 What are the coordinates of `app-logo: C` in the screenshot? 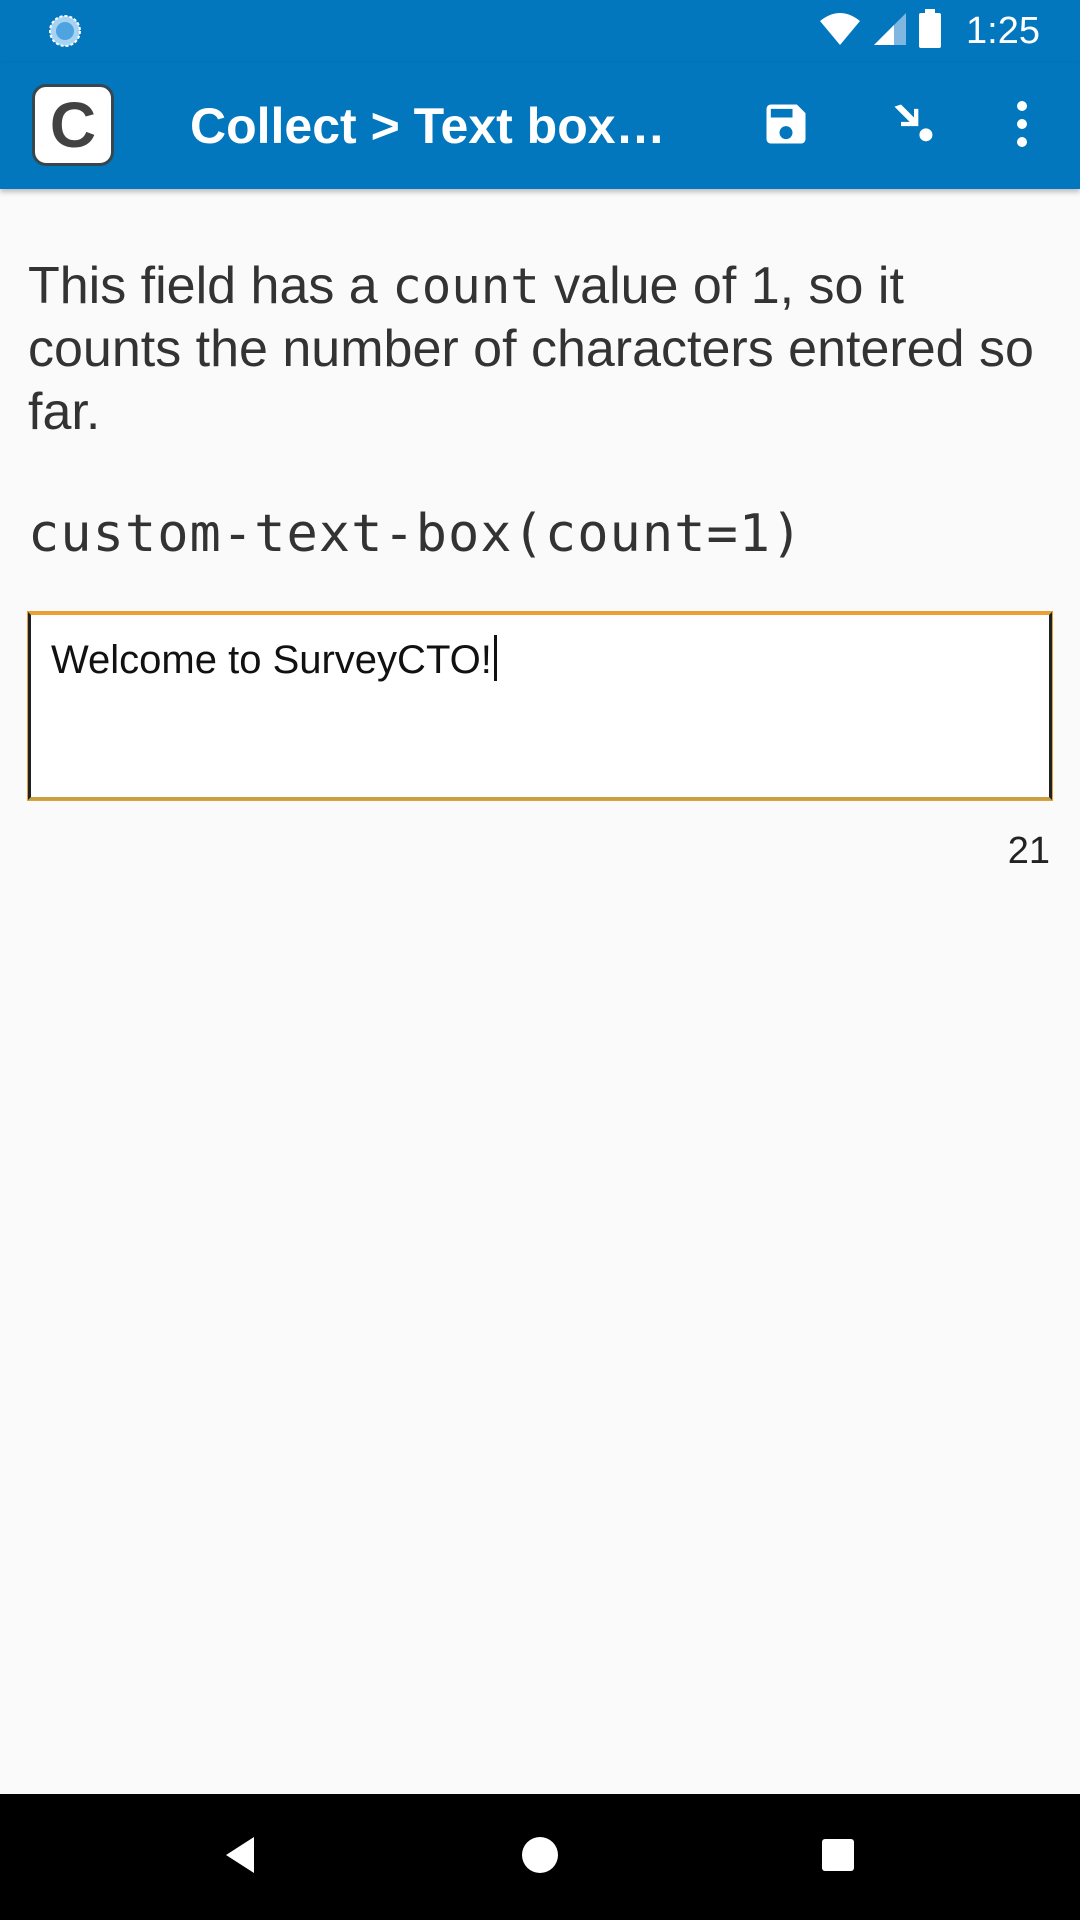 It's located at (73, 125).